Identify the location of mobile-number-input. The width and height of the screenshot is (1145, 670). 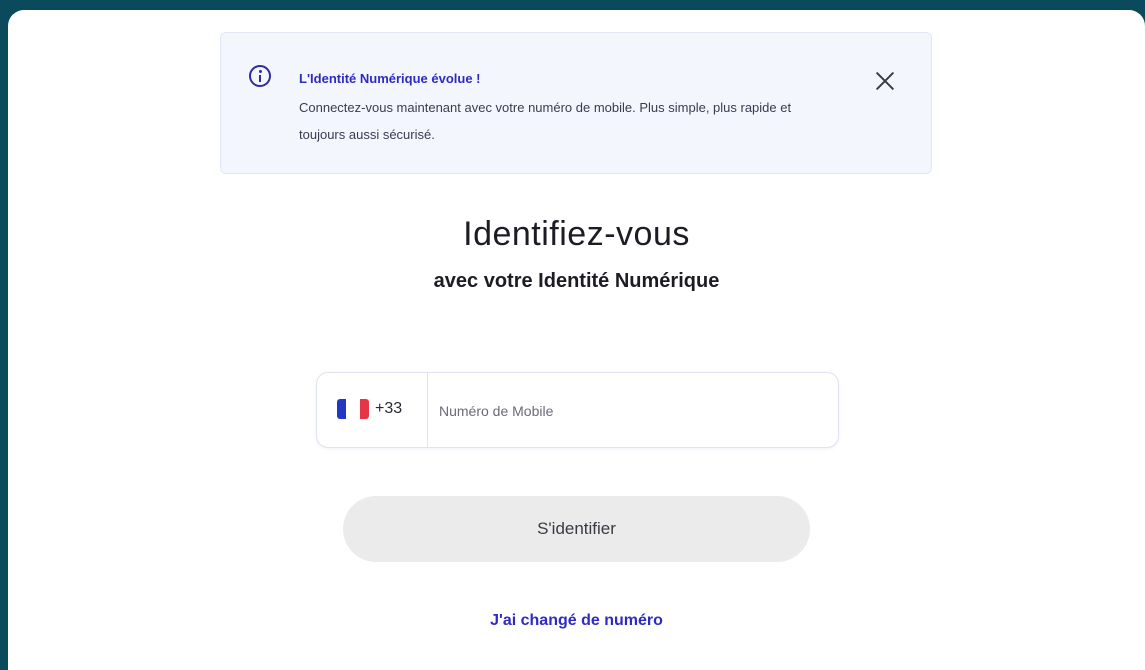
(629, 411).